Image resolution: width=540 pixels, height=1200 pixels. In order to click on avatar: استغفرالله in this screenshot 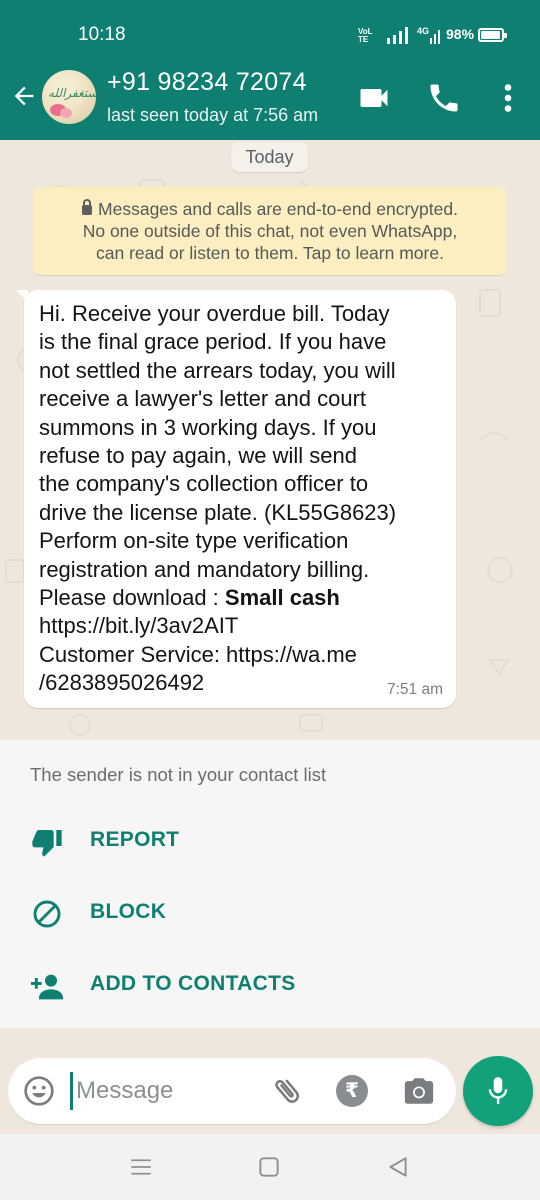, I will do `click(69, 97)`.